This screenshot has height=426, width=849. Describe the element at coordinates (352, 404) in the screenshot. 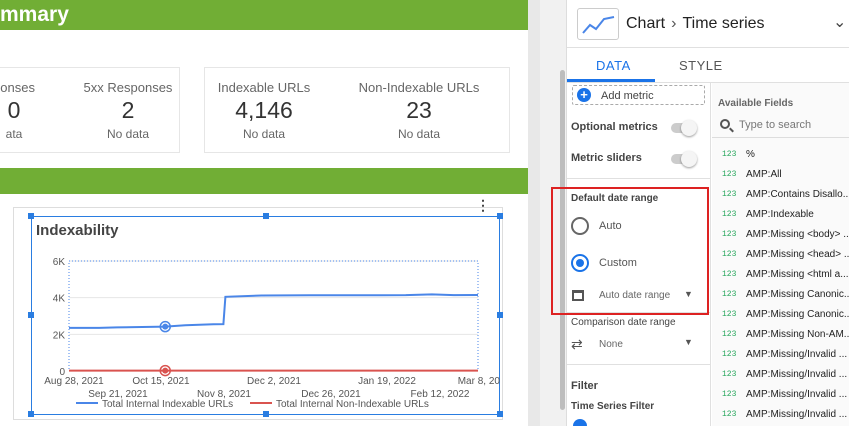

I see `legend-label: Total Internal Non-Indexable URLs` at that location.